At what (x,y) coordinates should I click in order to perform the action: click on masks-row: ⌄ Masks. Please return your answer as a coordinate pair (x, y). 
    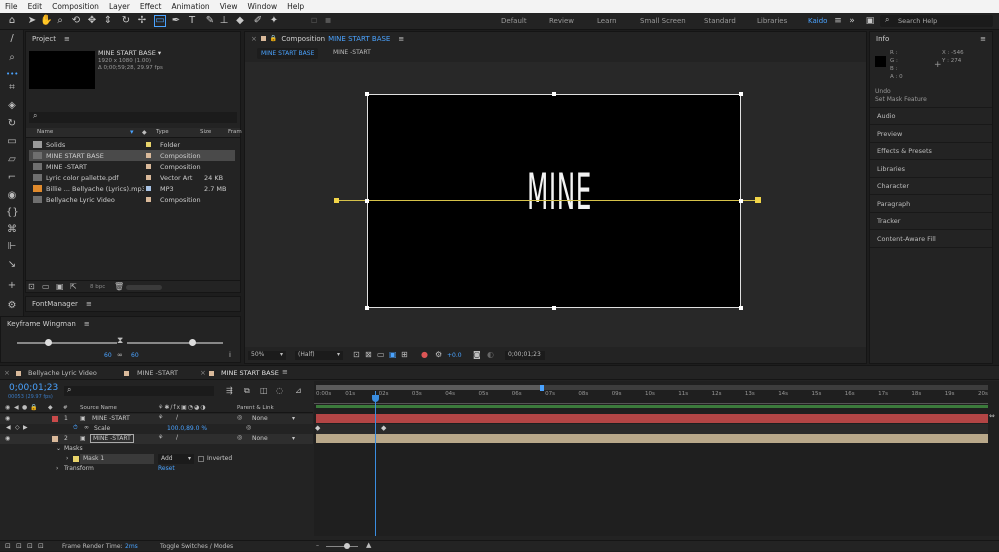
    Looking at the image, I should click on (156, 449).